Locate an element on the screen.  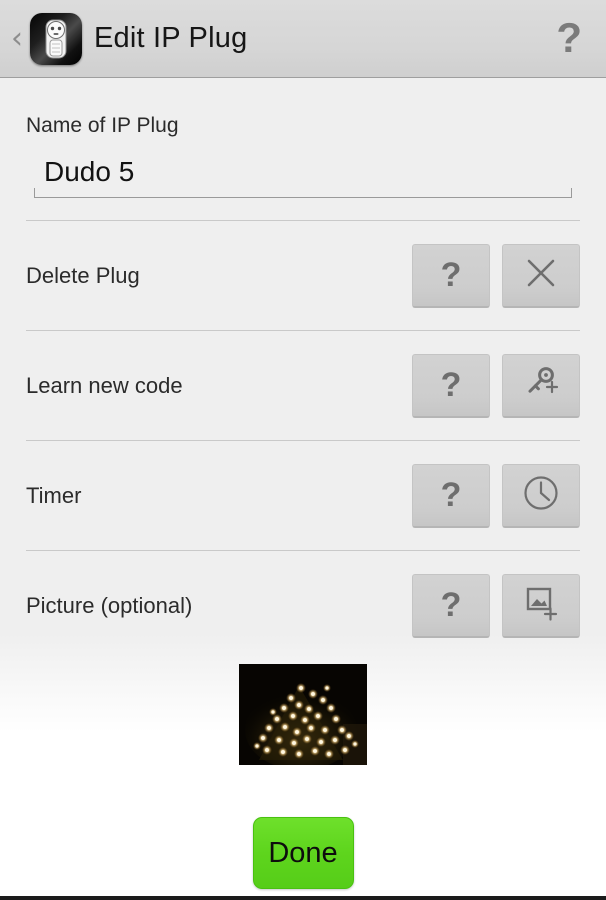
row-timer: Timer ? is located at coordinates (303, 495).